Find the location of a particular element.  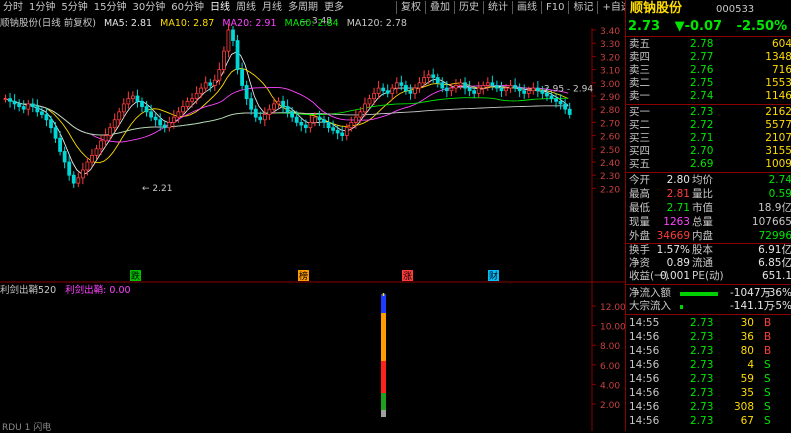

toolbar-button-2: 历史 is located at coordinates (468, 7).